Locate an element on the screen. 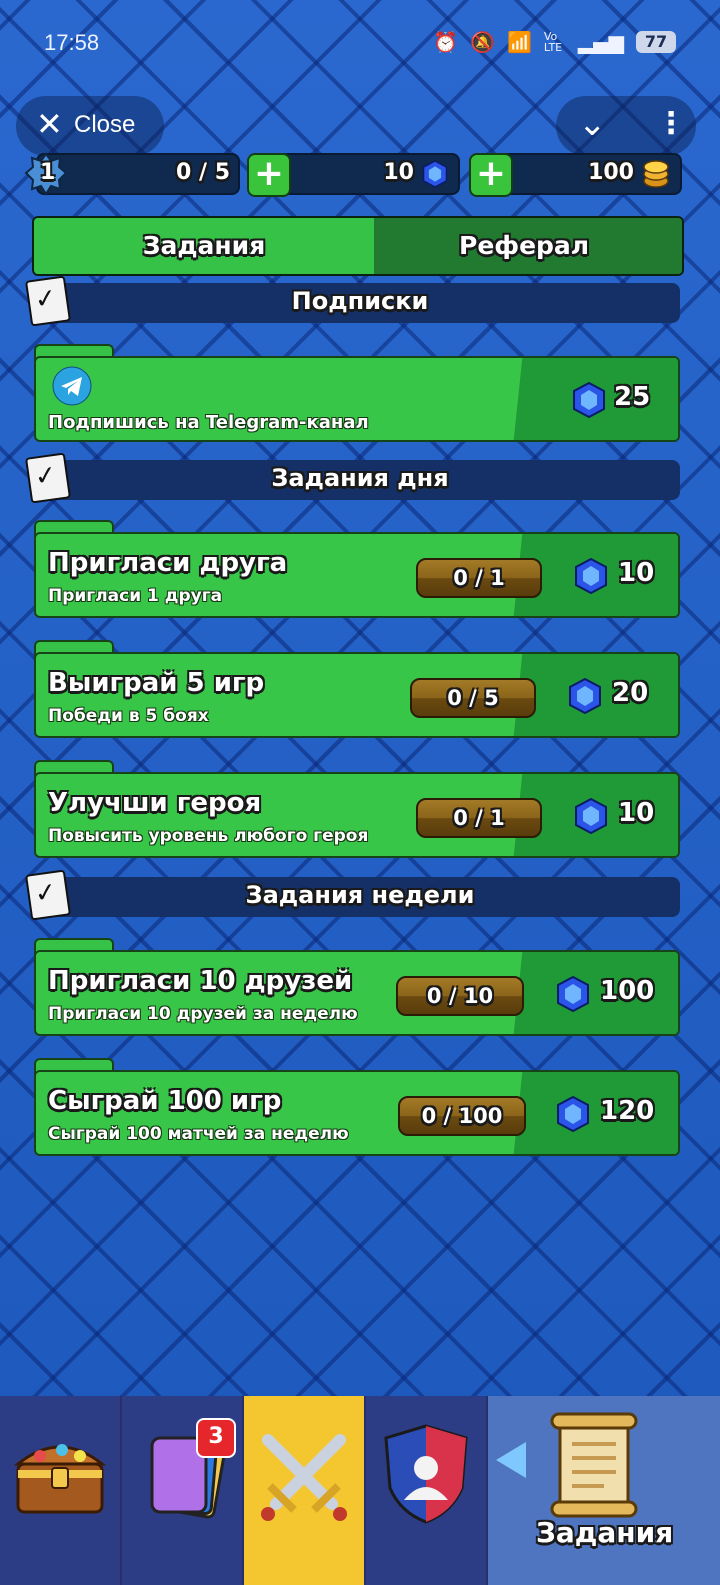 Image resolution: width=720 pixels, height=1585 pixels. section-header-subscriptions: Подписки is located at coordinates (365, 303).